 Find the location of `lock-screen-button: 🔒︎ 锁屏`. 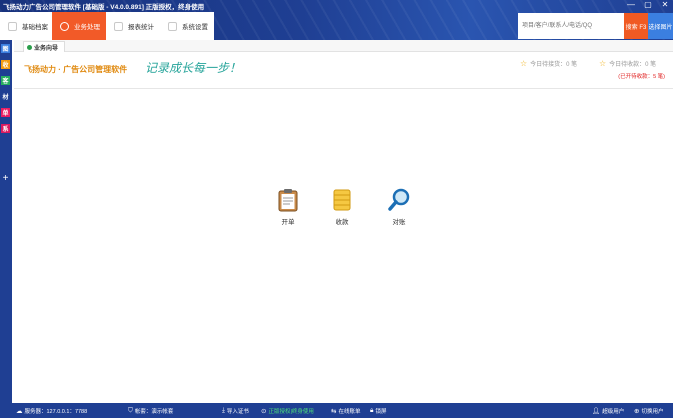

lock-screen-button: 🔒︎ 锁屏 is located at coordinates (378, 411).